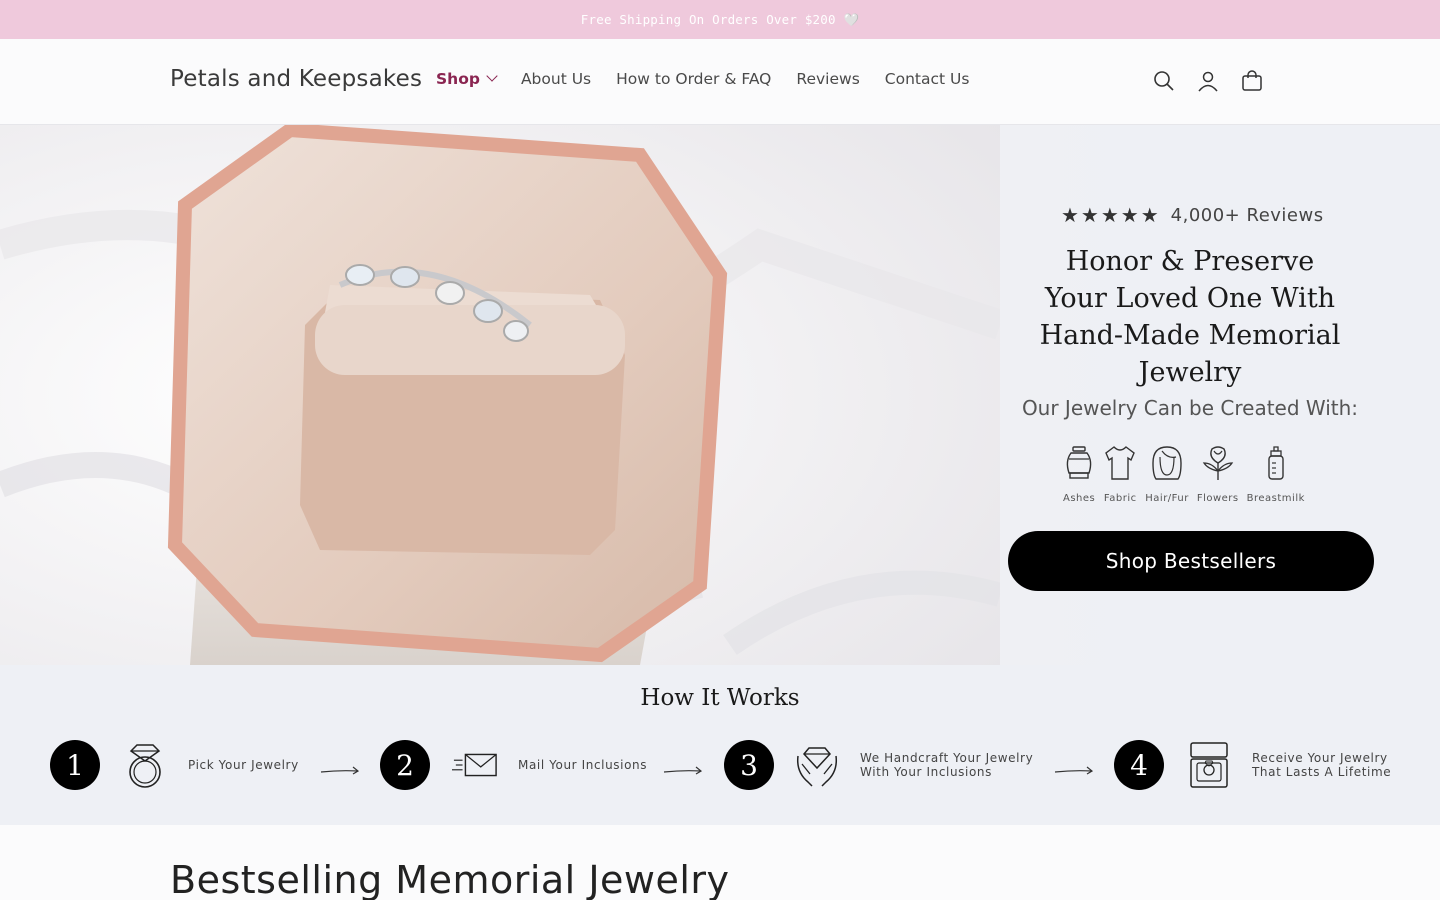 The height and width of the screenshot is (900, 1440). Describe the element at coordinates (1167, 463) in the screenshot. I see `hair-icon` at that location.